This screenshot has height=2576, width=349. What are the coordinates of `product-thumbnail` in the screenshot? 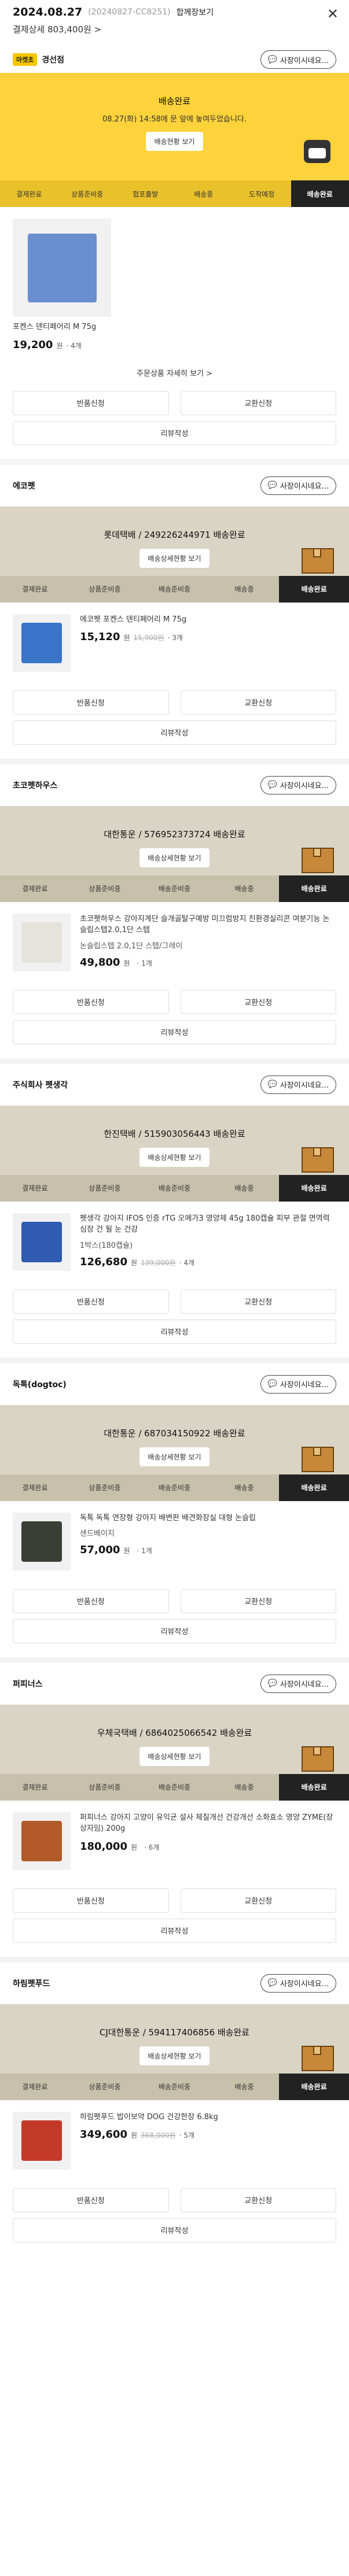 It's located at (62, 268).